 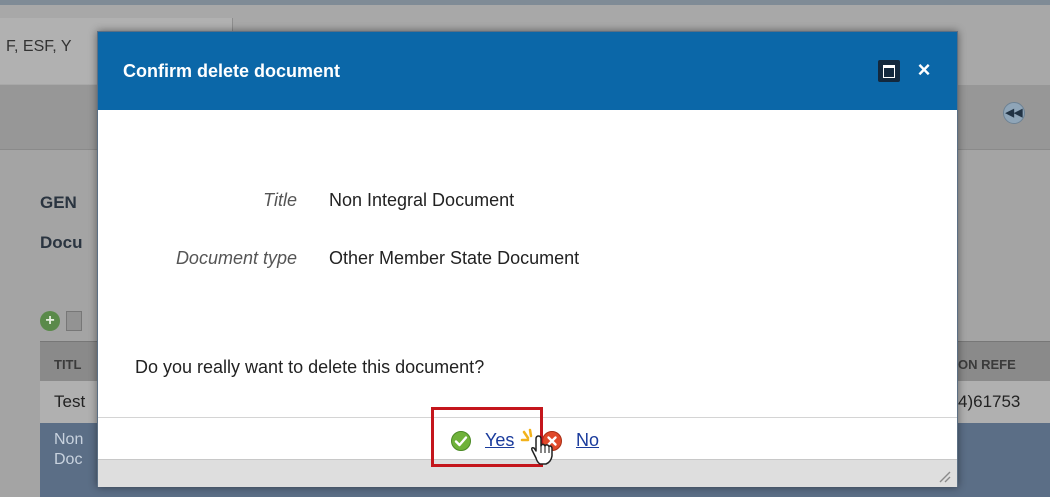 What do you see at coordinates (74, 321) in the screenshot?
I see `edit-icon` at bounding box center [74, 321].